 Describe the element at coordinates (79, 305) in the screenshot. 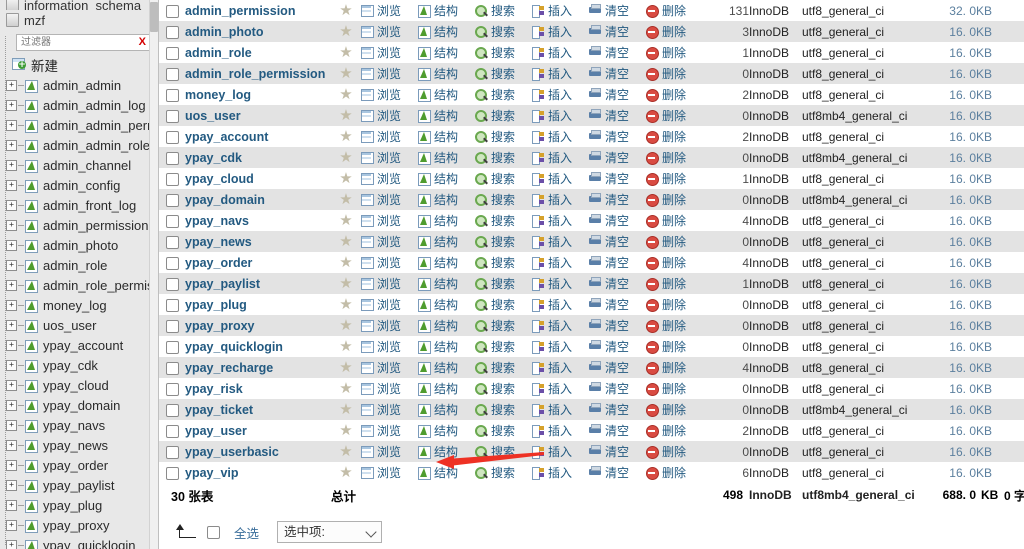

I see `sidebar-item-money-log: + money_log` at that location.